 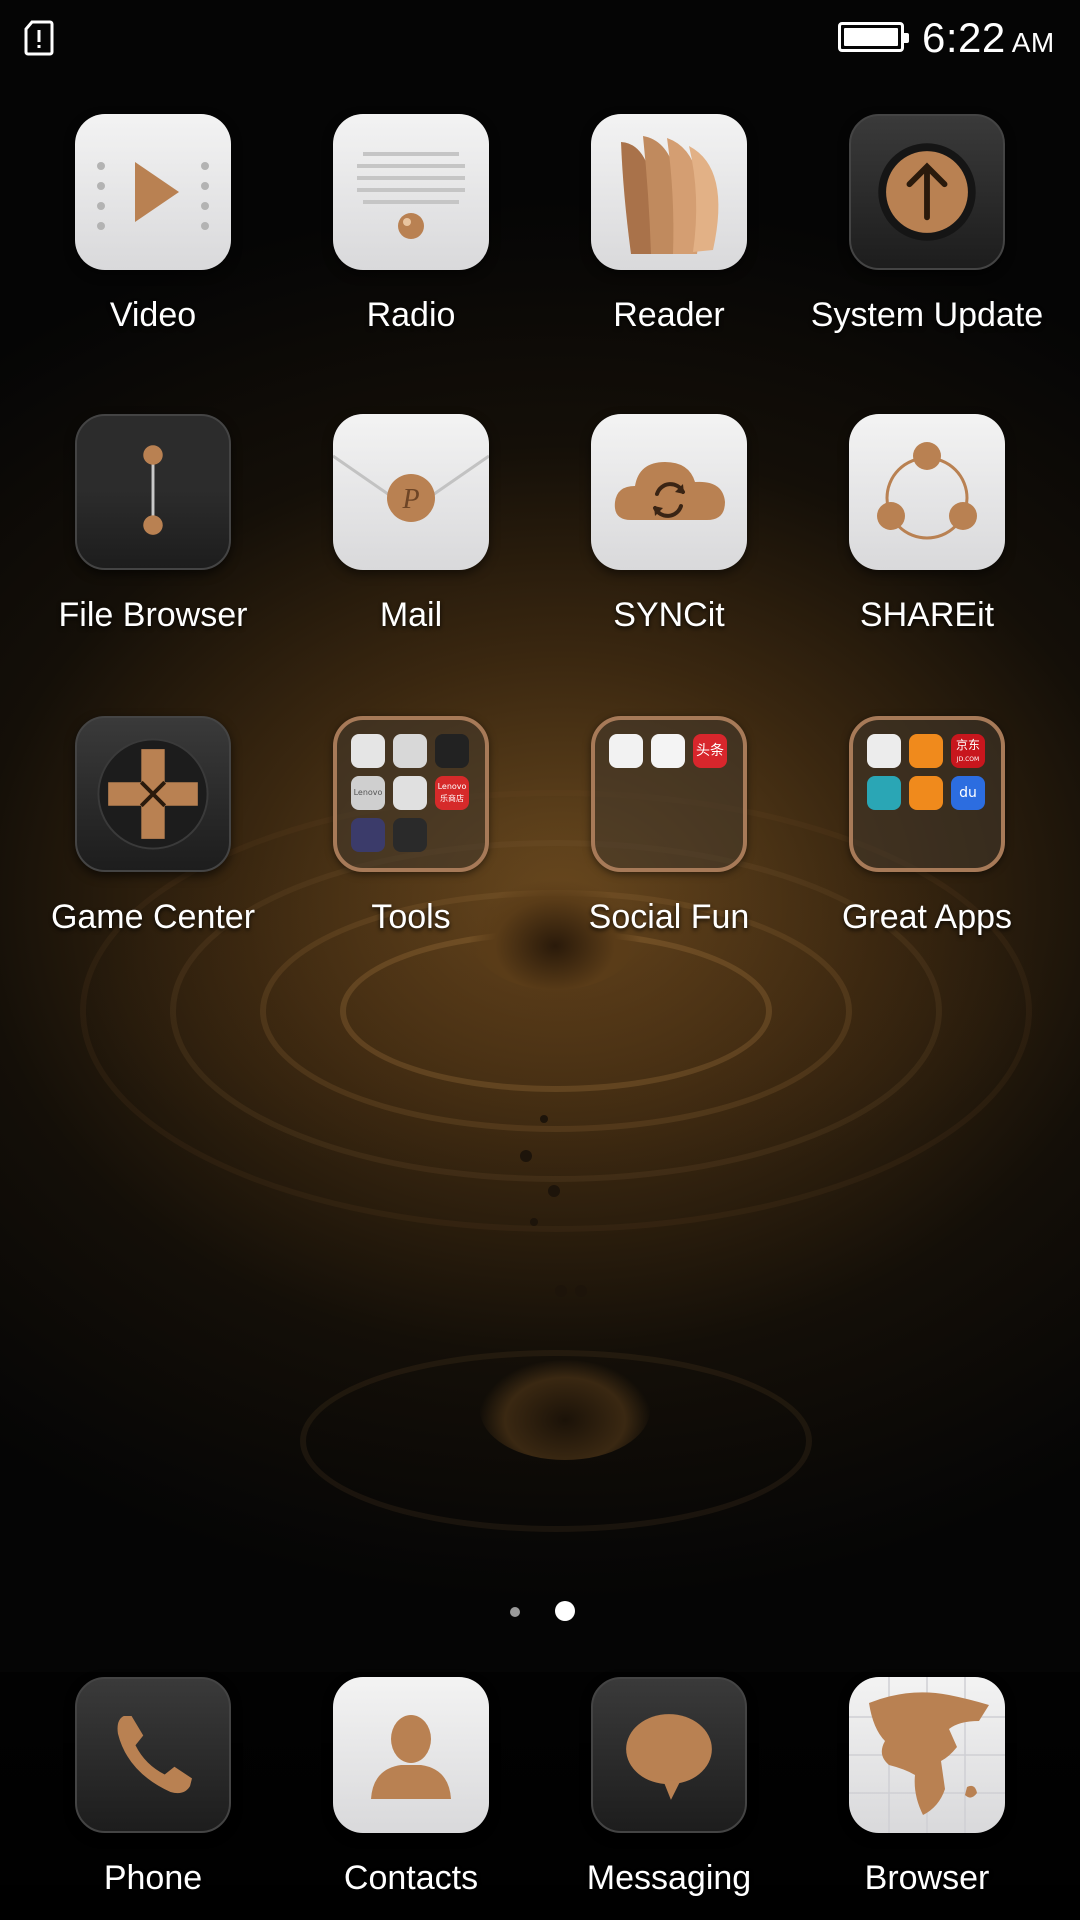 What do you see at coordinates (927, 492) in the screenshot?
I see `share-nodes-icon` at bounding box center [927, 492].